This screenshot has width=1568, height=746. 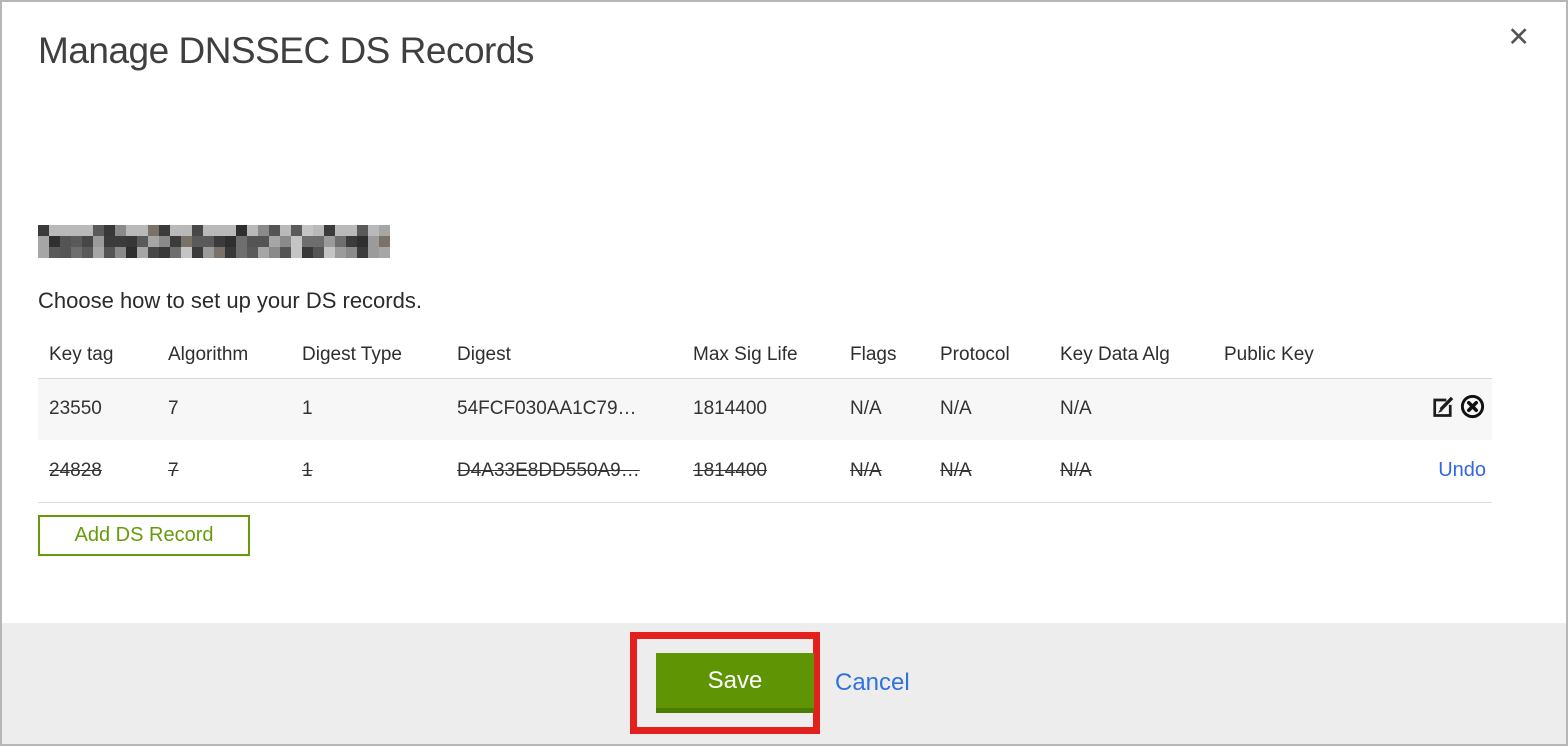 I want to click on edit-record-icon, so click(x=1443, y=406).